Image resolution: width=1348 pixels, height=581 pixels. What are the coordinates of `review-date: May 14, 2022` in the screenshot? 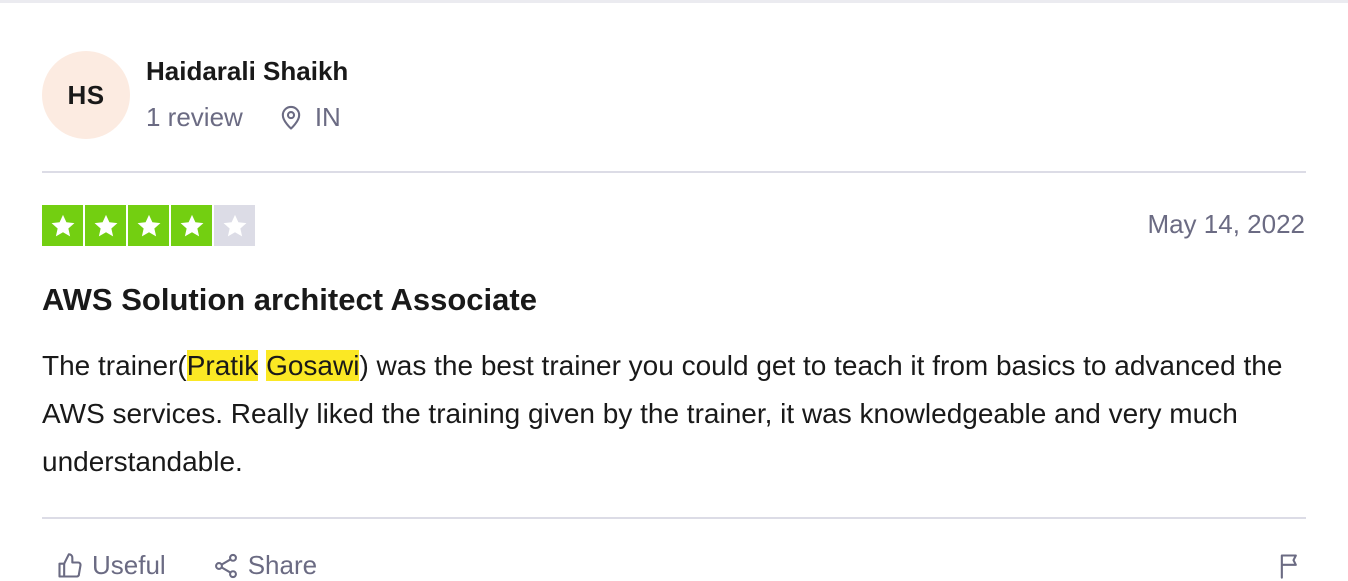 It's located at (1226, 224).